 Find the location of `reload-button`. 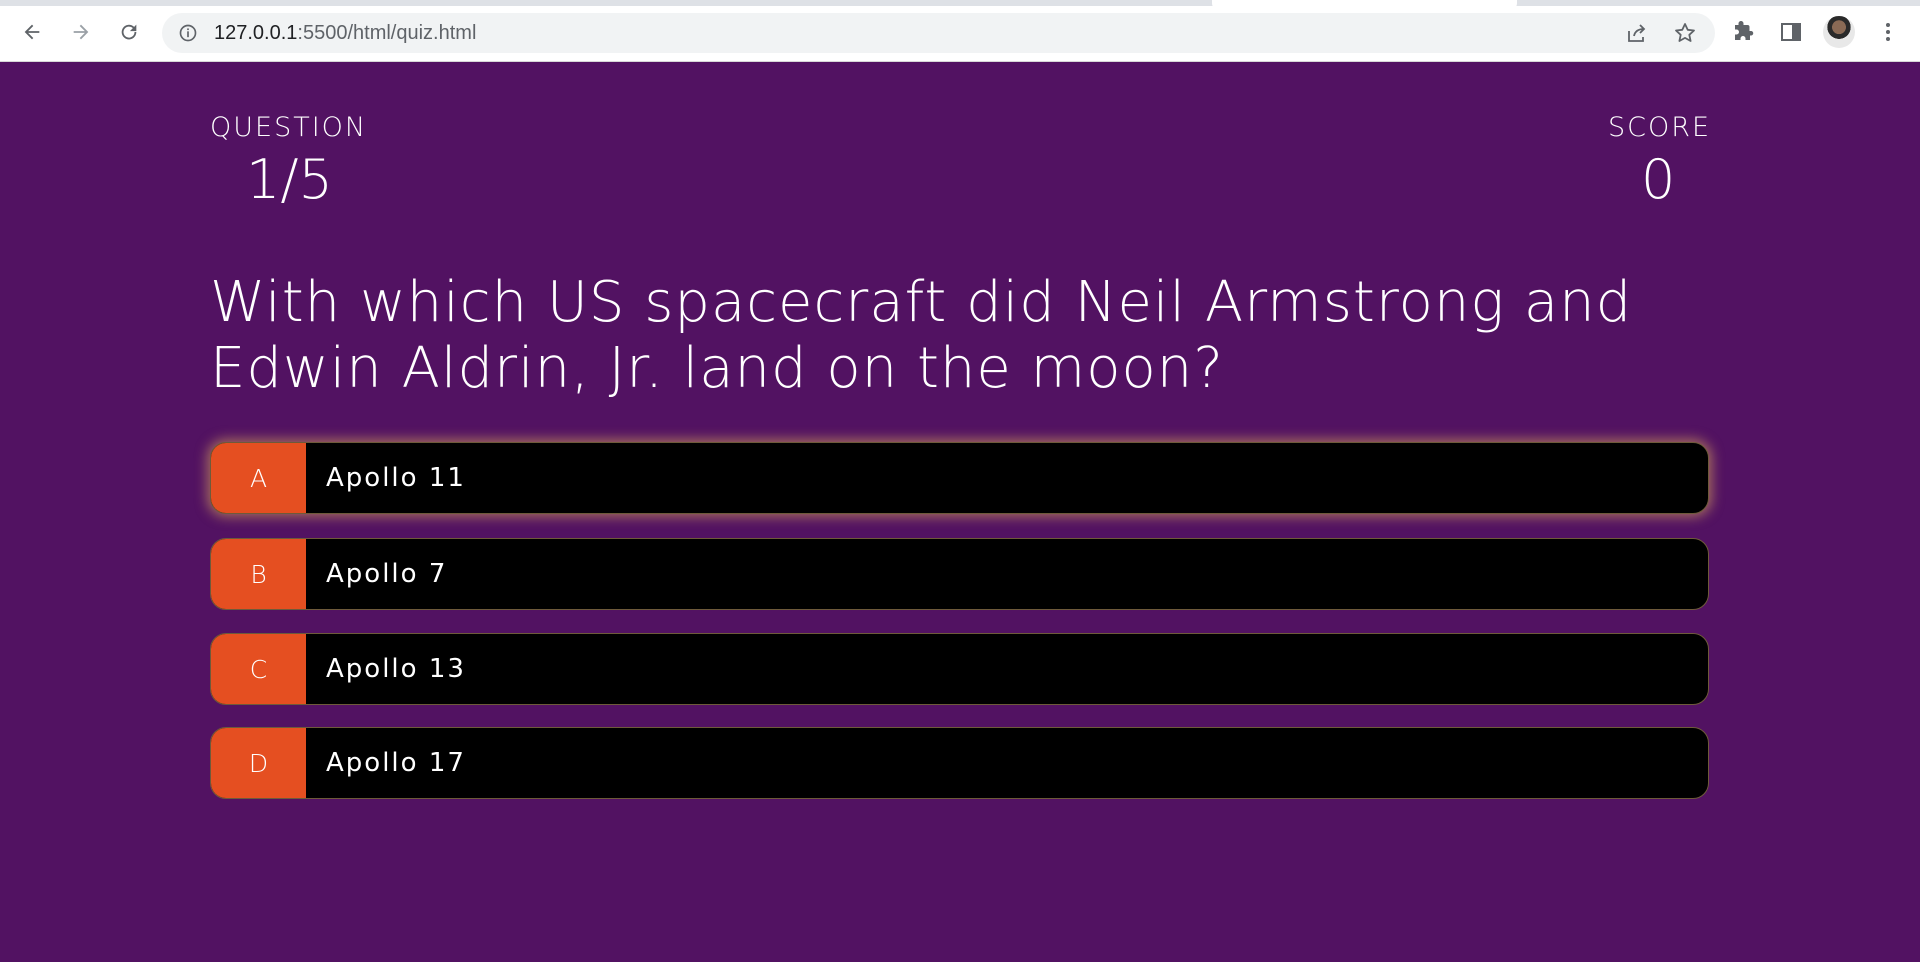

reload-button is located at coordinates (129, 32).